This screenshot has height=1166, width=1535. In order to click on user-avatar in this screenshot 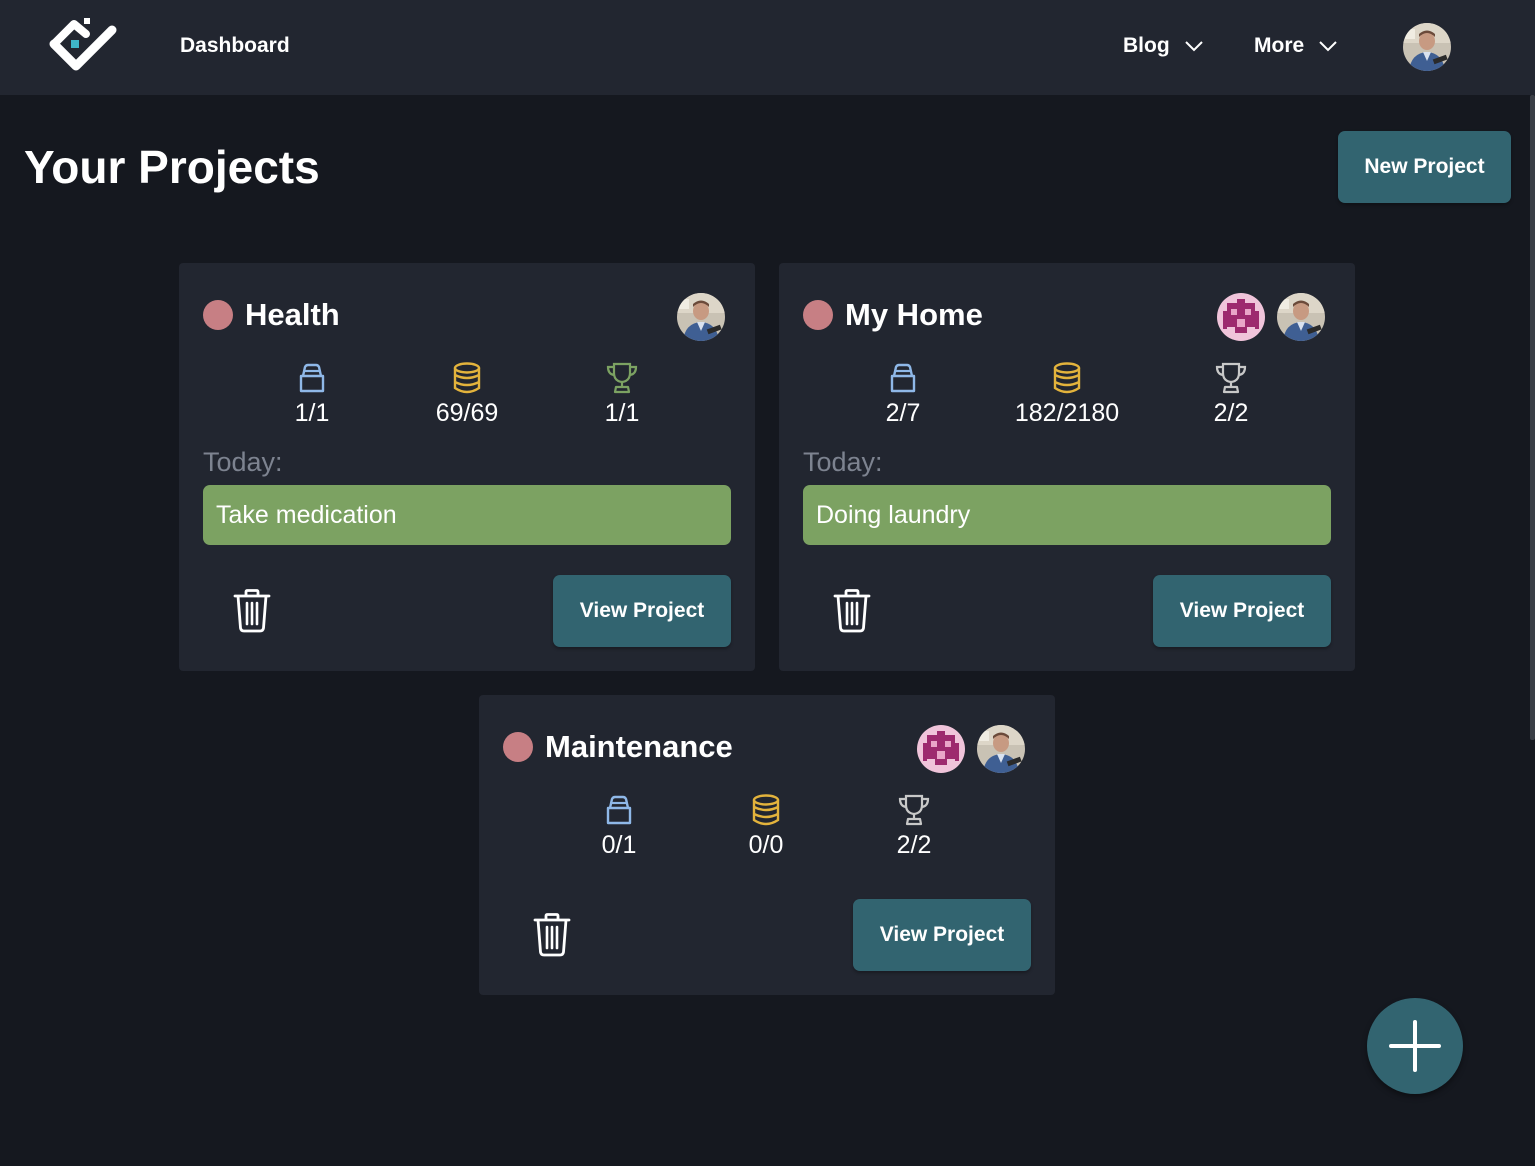, I will do `click(1427, 47)`.